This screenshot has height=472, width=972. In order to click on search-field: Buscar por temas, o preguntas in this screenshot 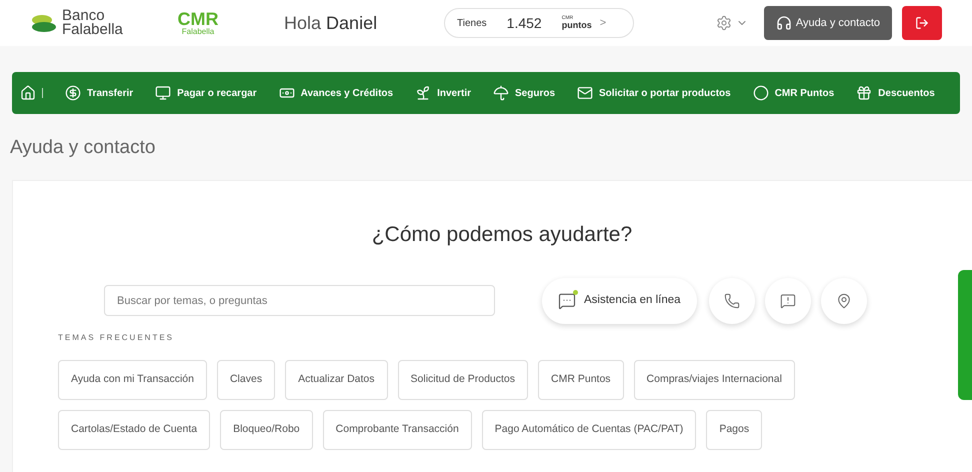, I will do `click(299, 300)`.